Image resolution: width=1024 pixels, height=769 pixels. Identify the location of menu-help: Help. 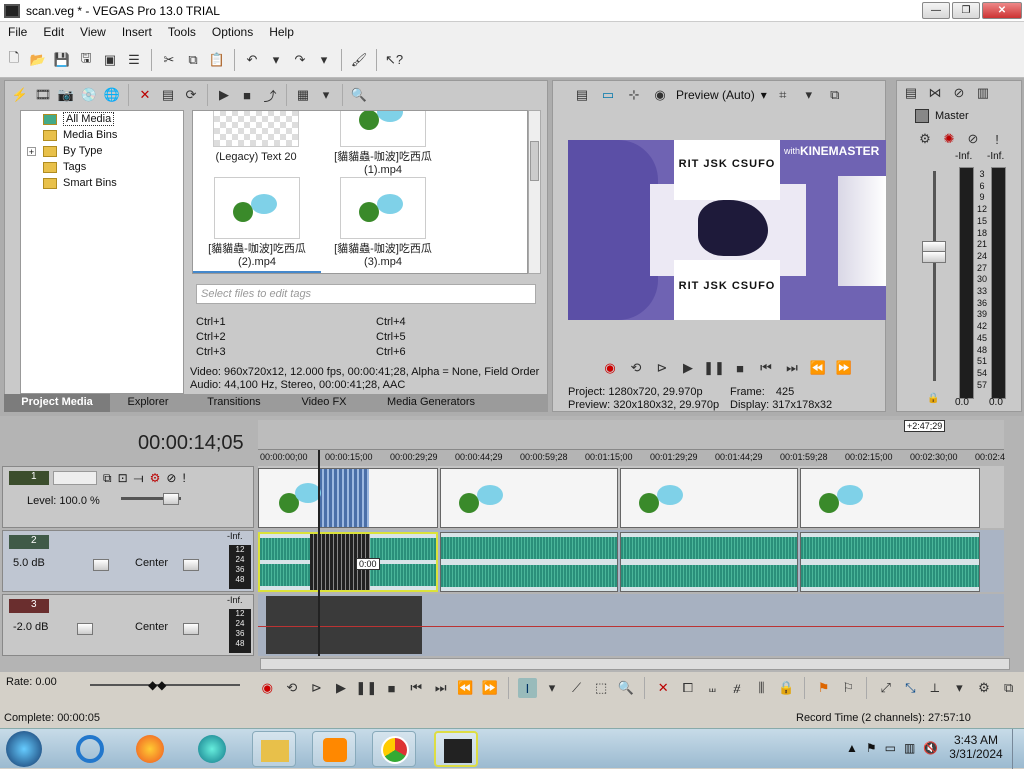
(281, 32).